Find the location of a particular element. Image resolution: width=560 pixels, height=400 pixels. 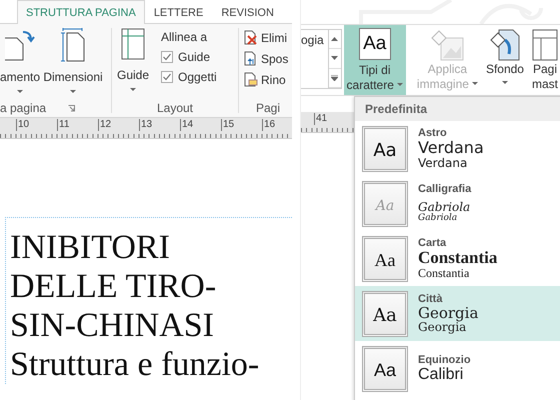

body-font-name: Verdana is located at coordinates (443, 163).